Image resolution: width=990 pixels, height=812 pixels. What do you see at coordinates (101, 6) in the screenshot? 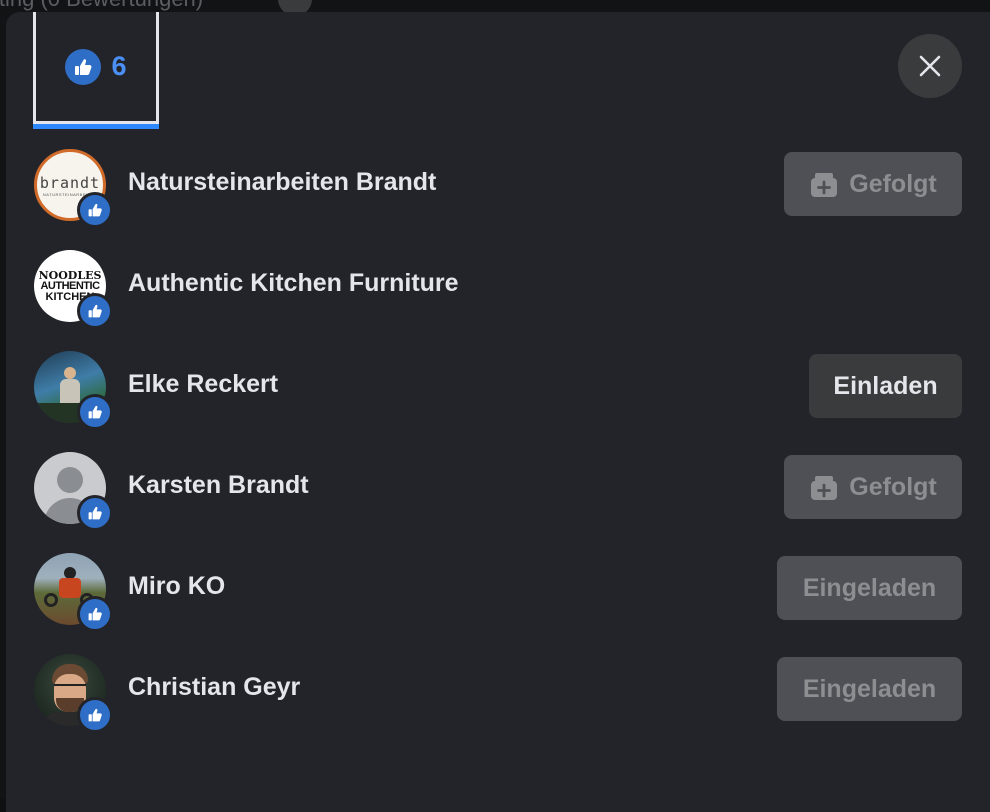
I see `rating-text: iting (0 Bewertungen)` at bounding box center [101, 6].